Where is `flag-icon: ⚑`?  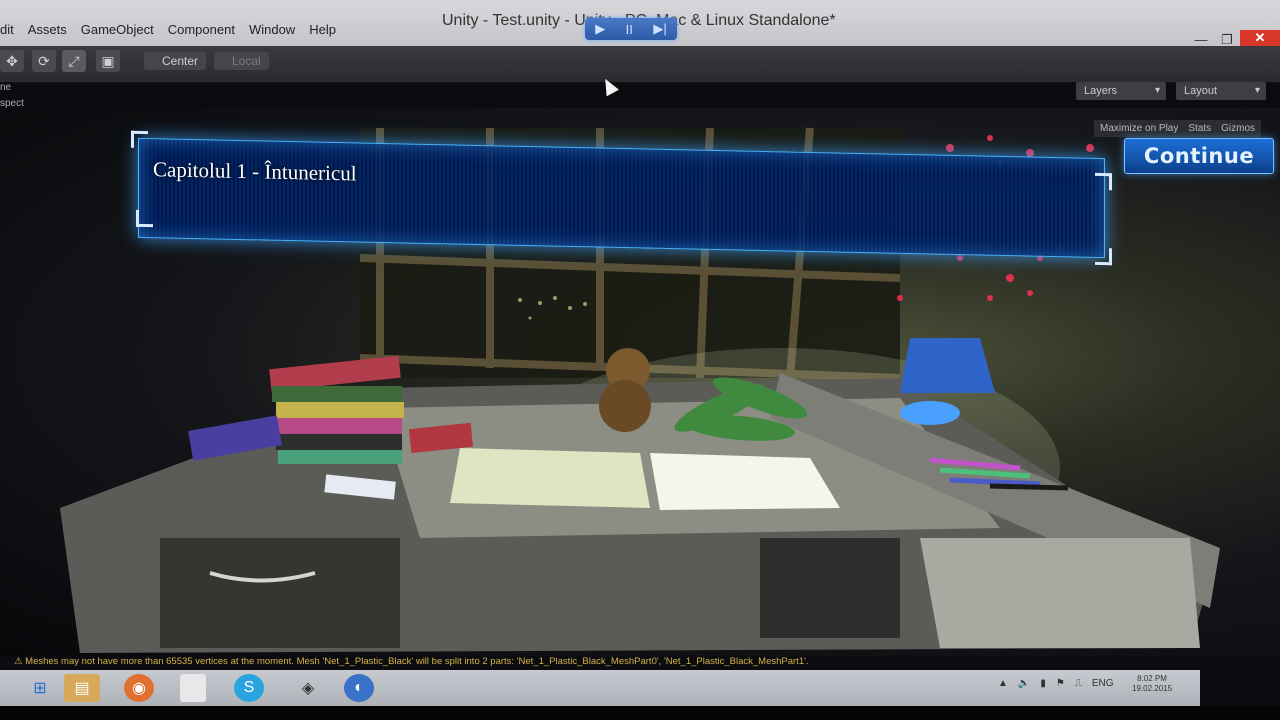 flag-icon: ⚑ is located at coordinates (1060, 683).